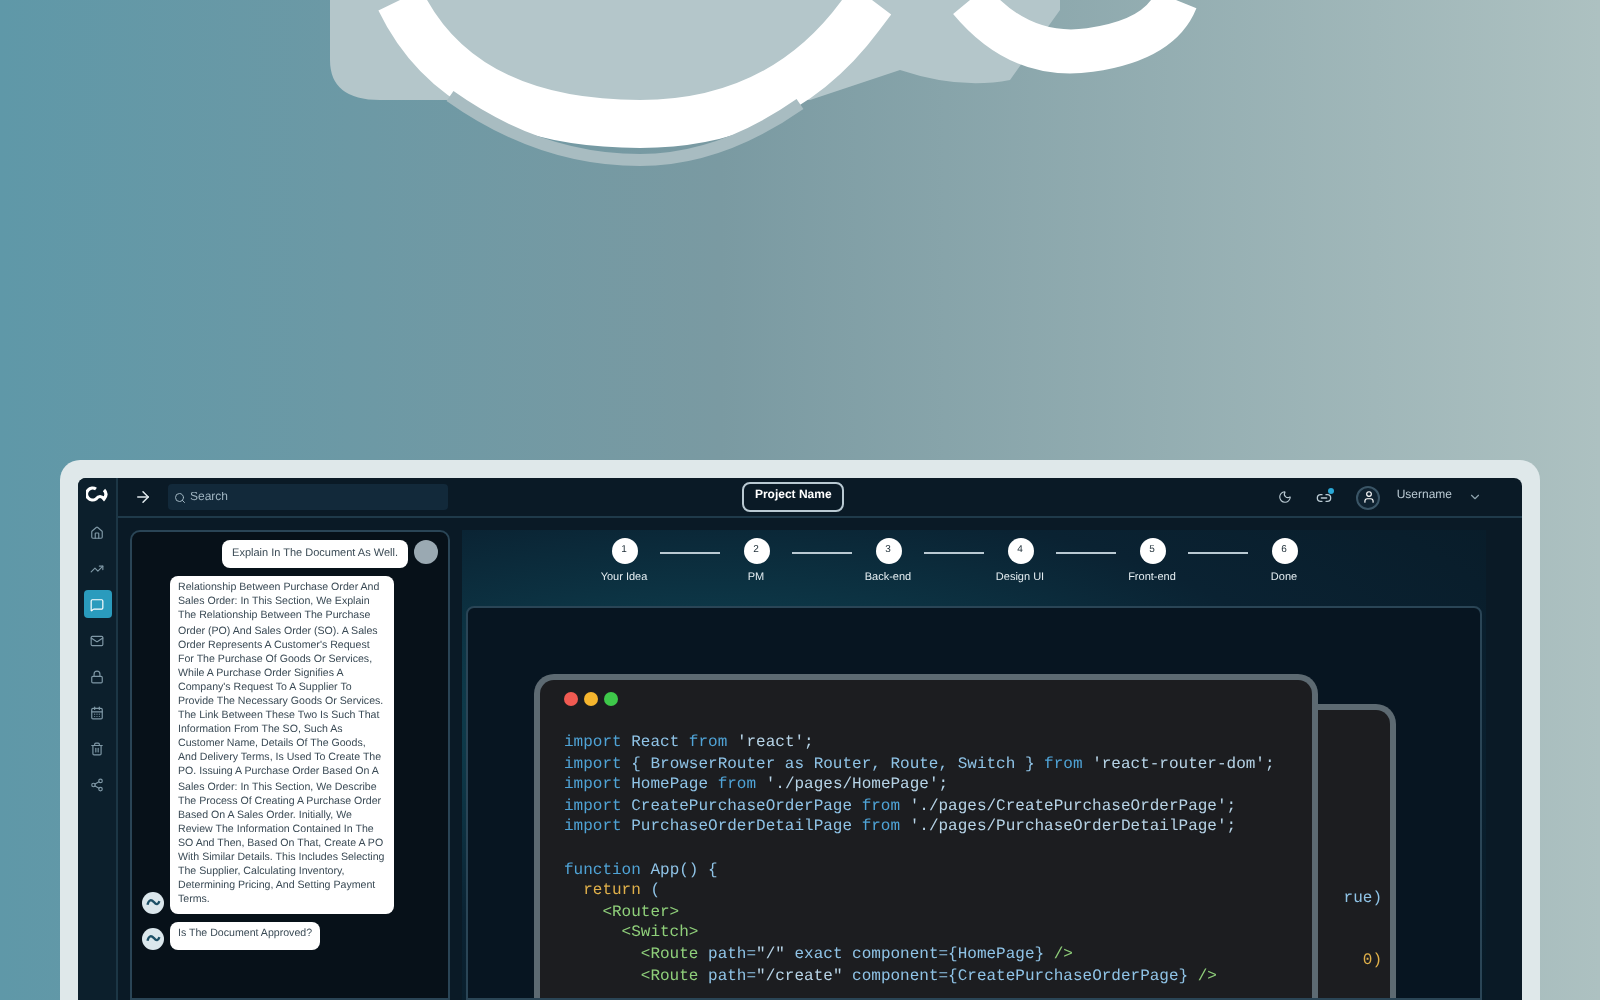 The image size is (1600, 1000). Describe the element at coordinates (928, 978) in the screenshot. I see `code-line: <Route path="/create" component={CreatePurchaseOrderPage} />` at that location.